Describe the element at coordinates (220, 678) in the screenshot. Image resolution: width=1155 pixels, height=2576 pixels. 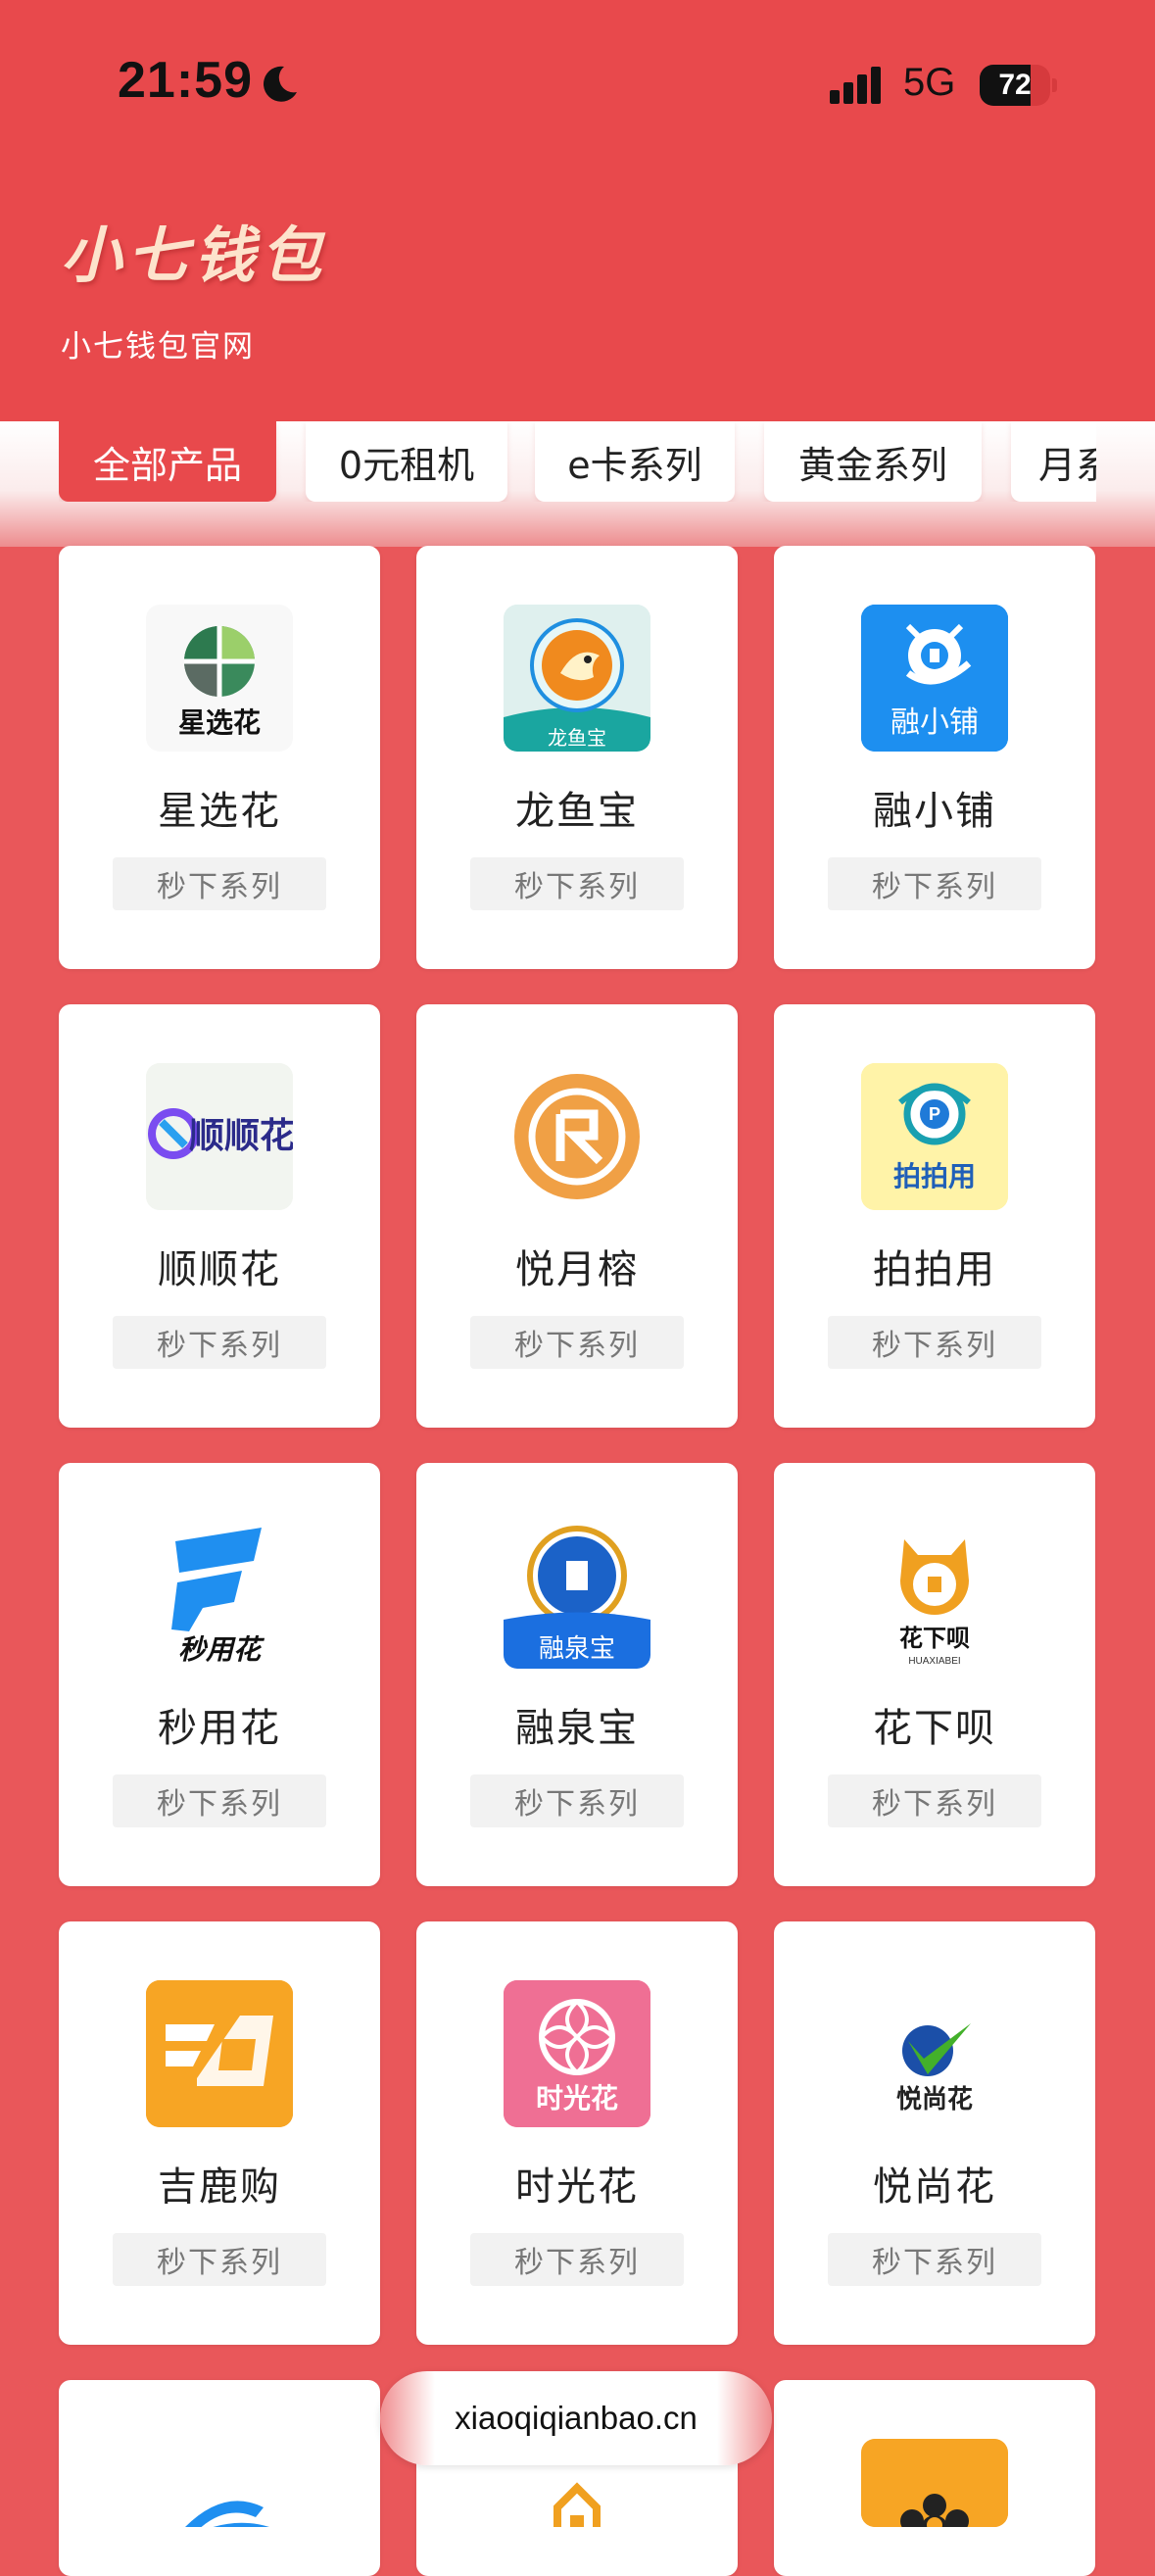
I see `xingxuanhua-logo-icon: 星选花` at that location.